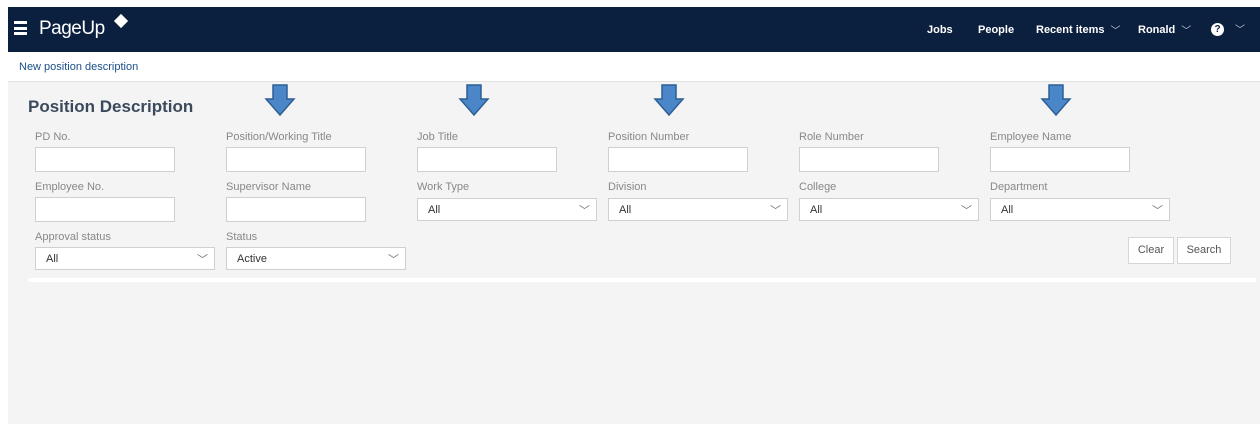 This screenshot has height=424, width=1260. I want to click on division-select: All ﹀, so click(698, 209).